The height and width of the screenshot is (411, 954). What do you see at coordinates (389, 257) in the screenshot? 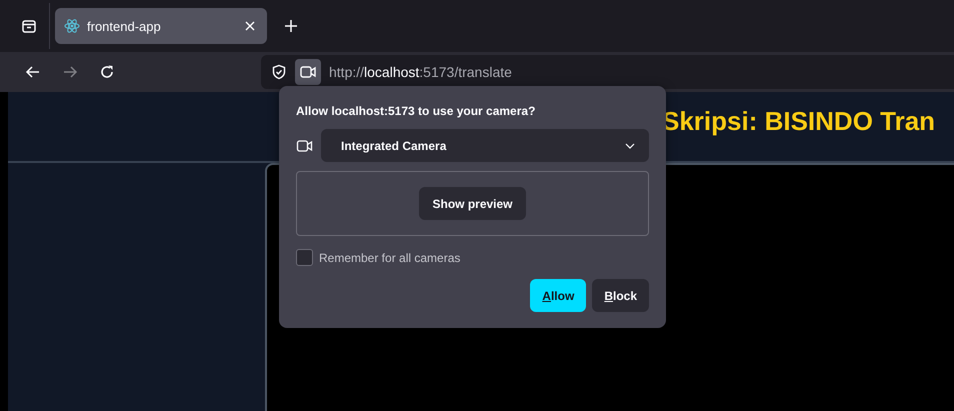
I see `remember-label: Remember for all cameras` at bounding box center [389, 257].